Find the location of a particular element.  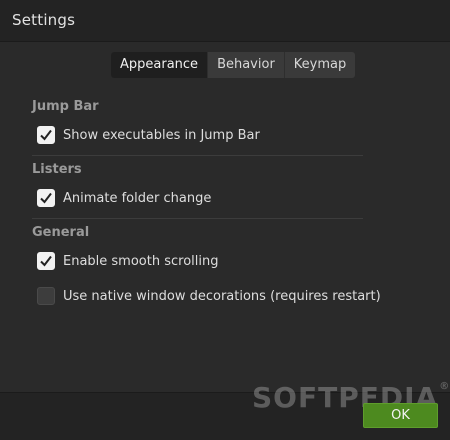

checkbox-smooth-scrolling is located at coordinates (46, 261).